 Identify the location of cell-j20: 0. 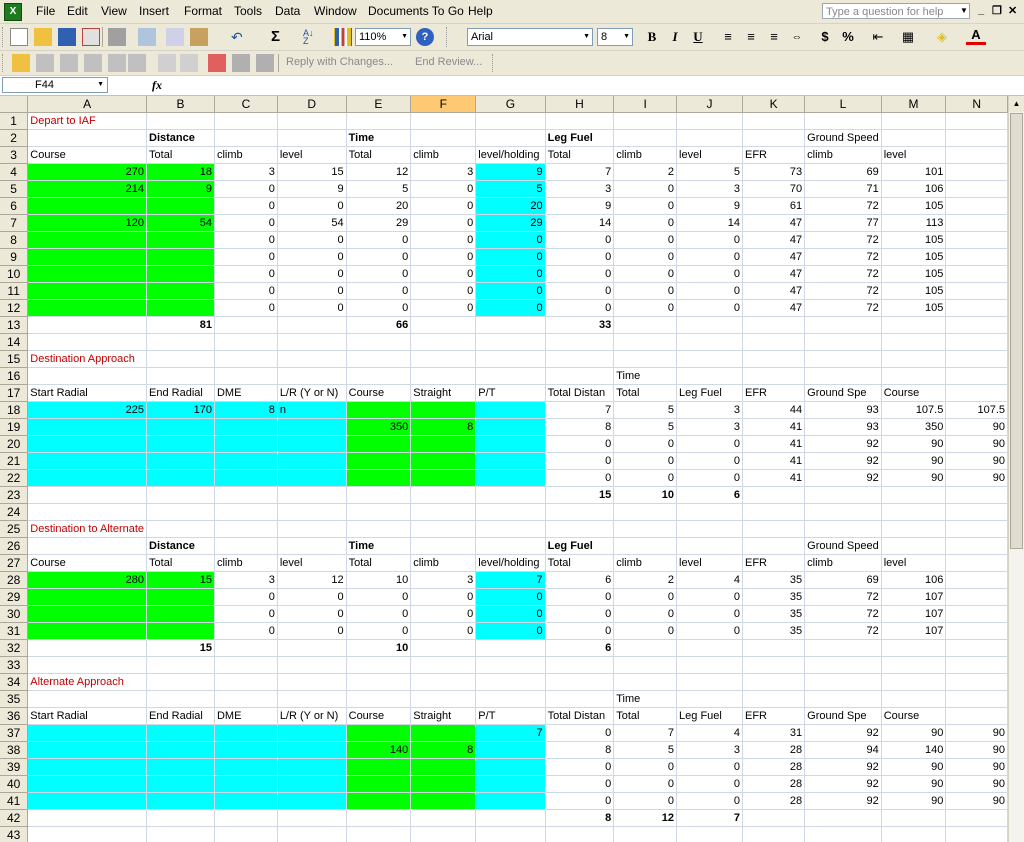
(709, 444).